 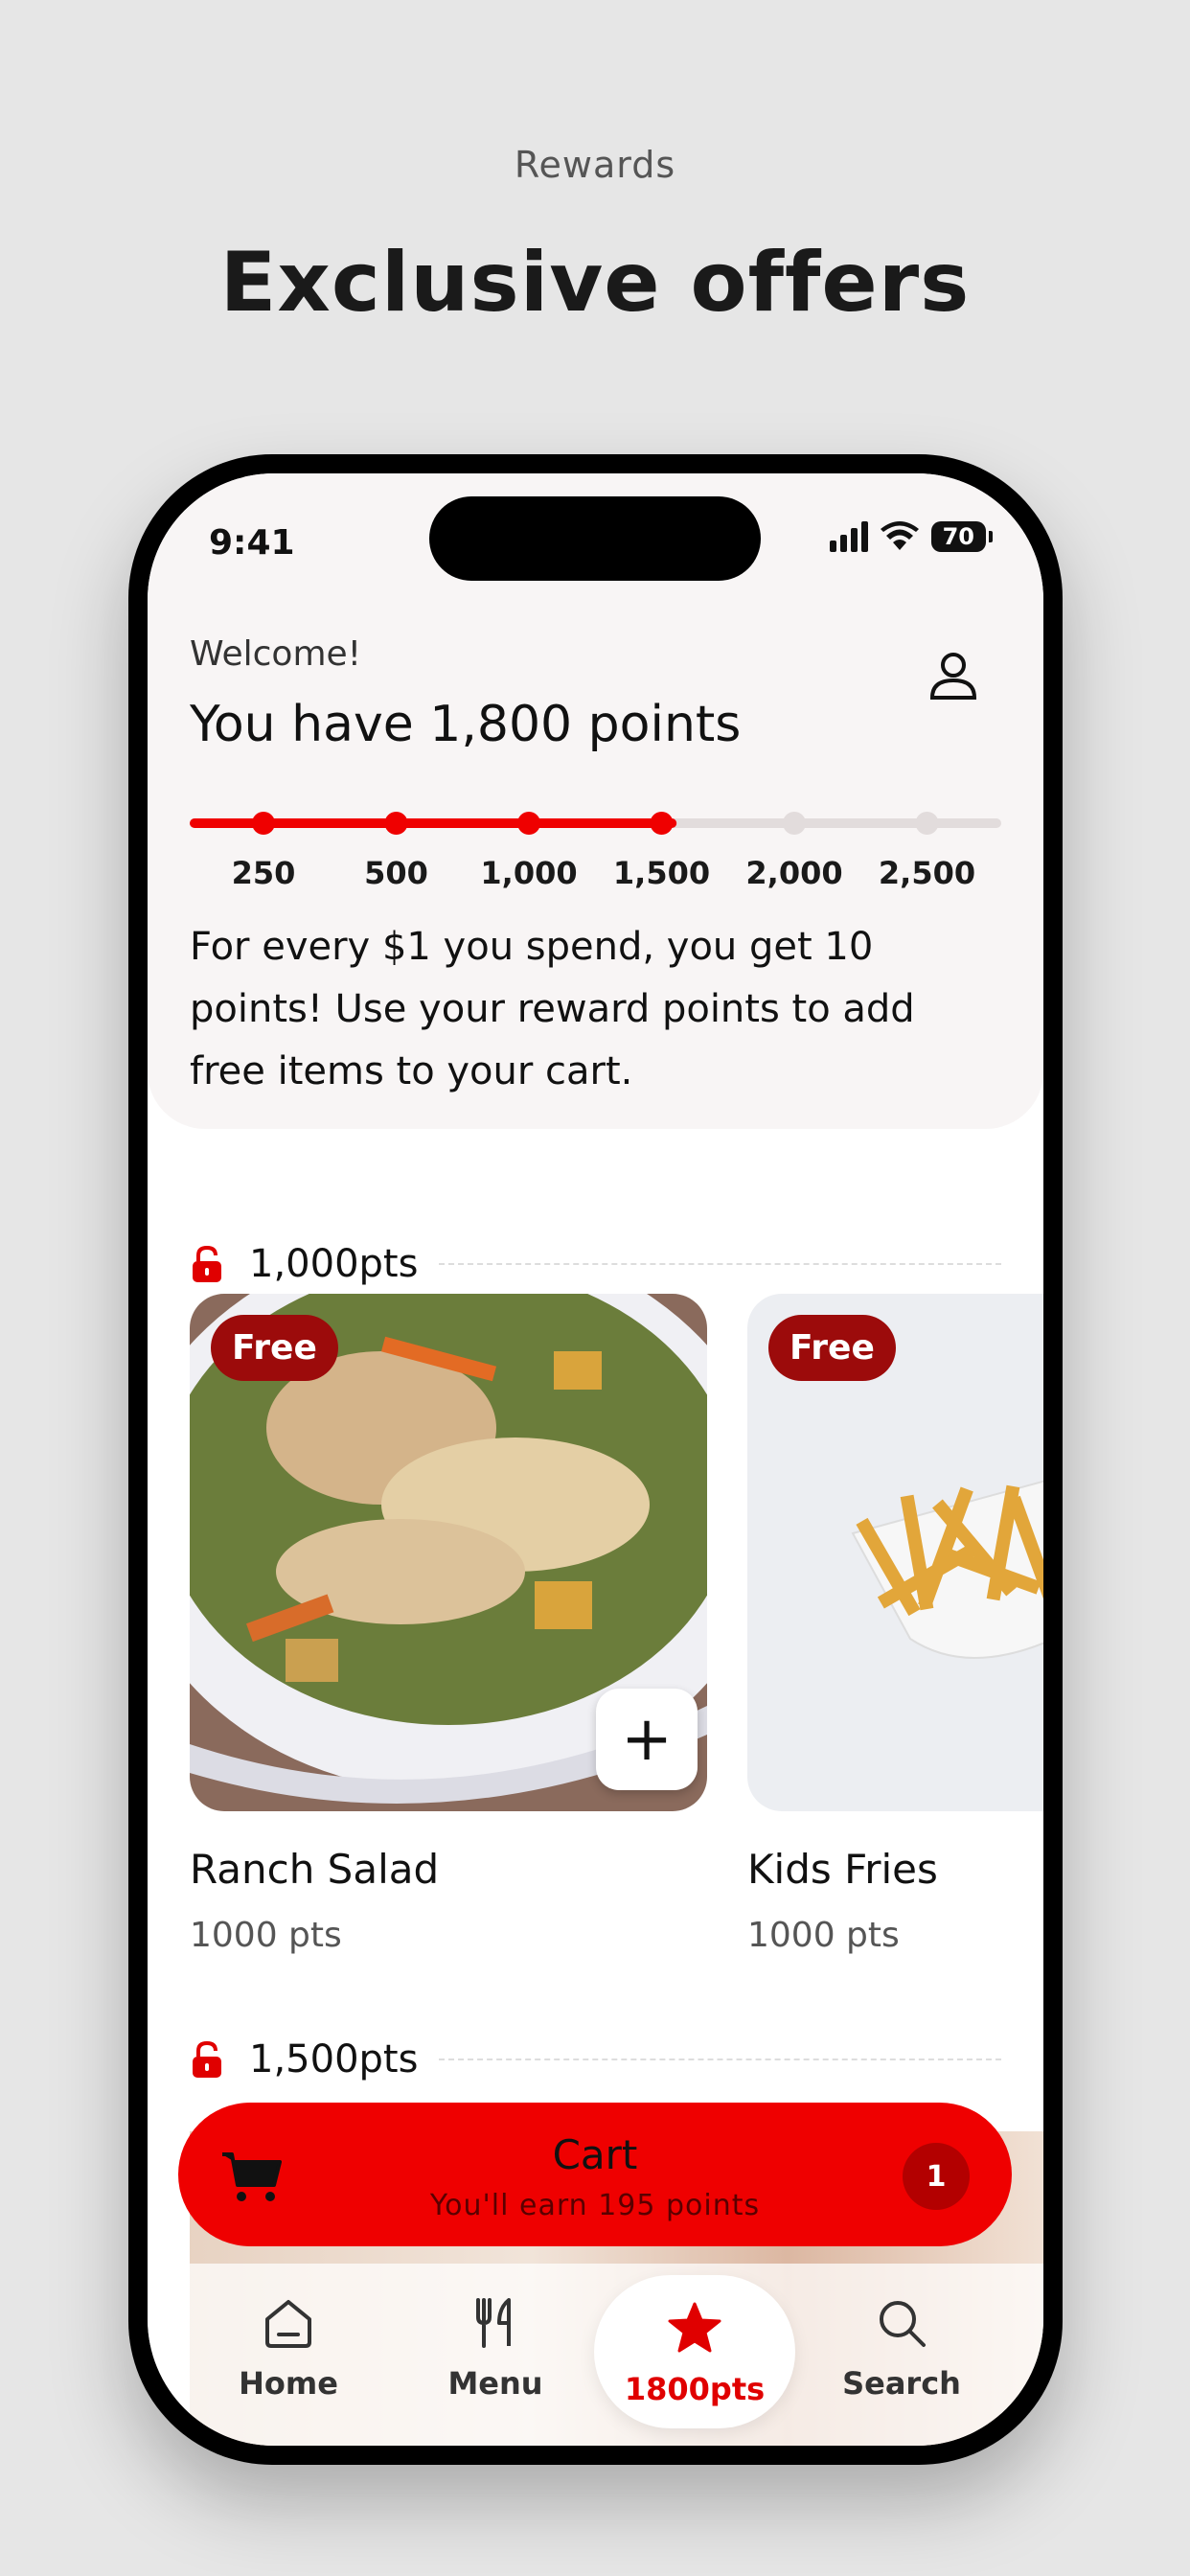 I want to click on status-time: 9:41, so click(x=252, y=543).